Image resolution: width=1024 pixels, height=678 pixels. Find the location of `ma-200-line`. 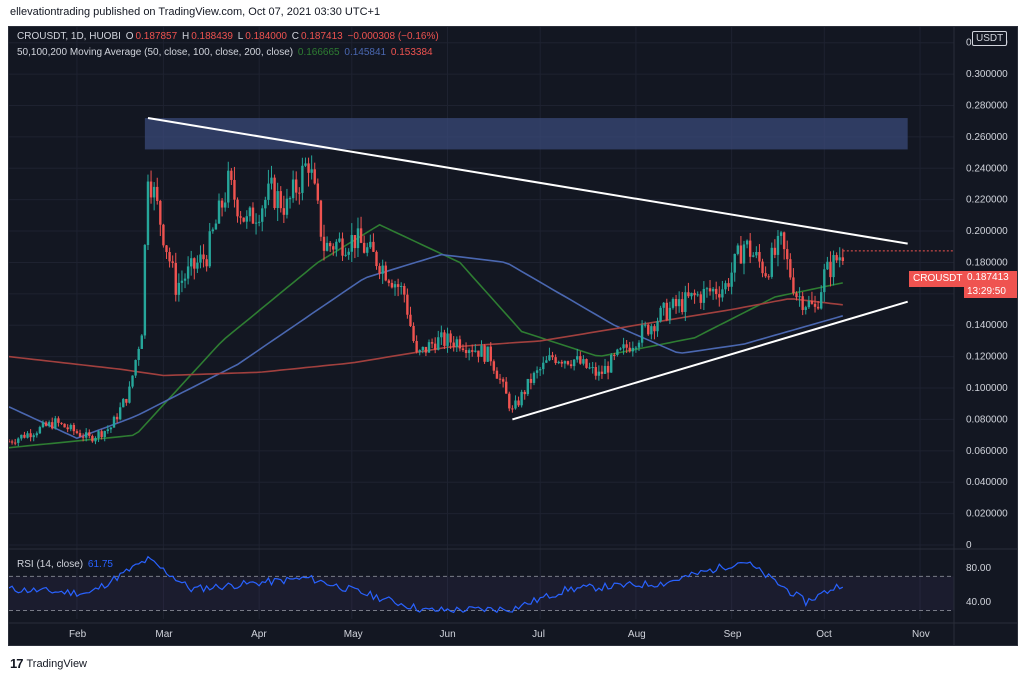

ma-200-line is located at coordinates (426, 337).